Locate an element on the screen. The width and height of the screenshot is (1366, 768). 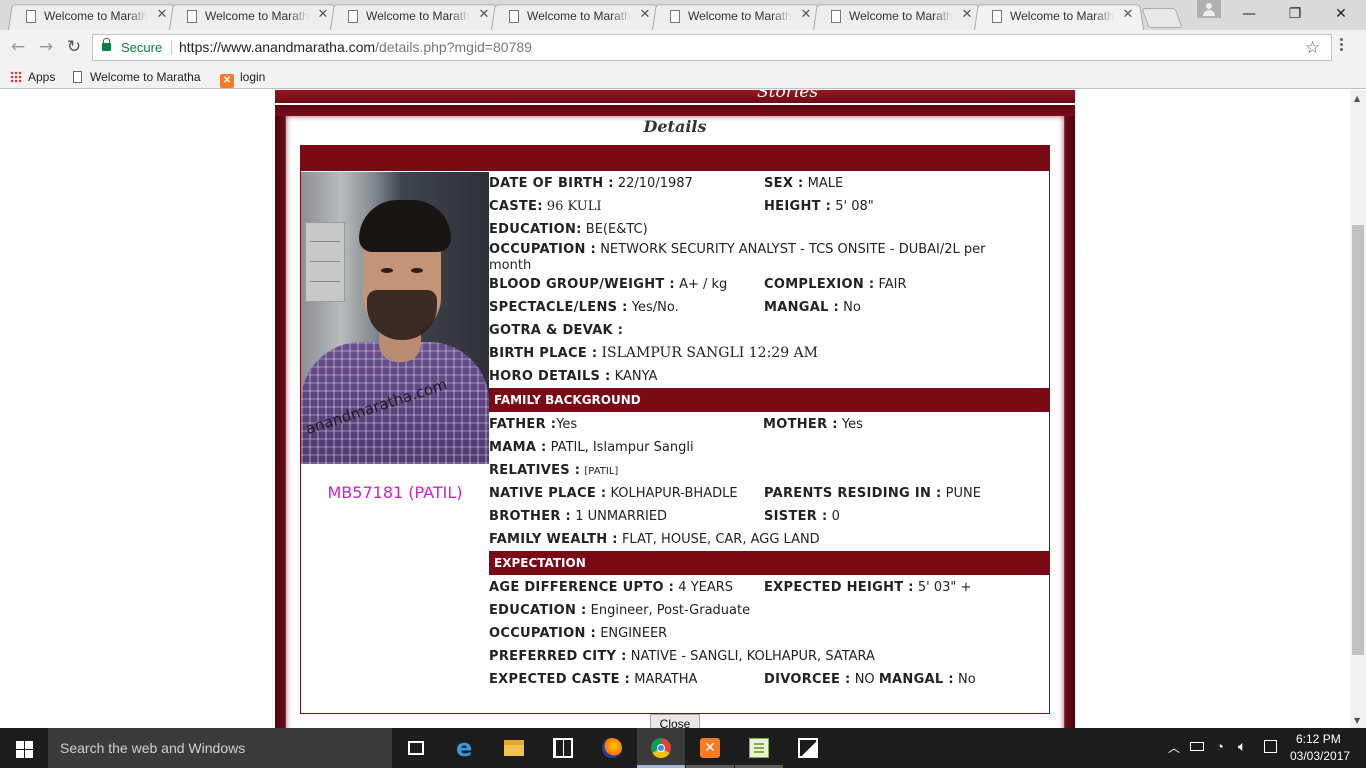
father-row: FATHER :Yes is located at coordinates (533, 425).